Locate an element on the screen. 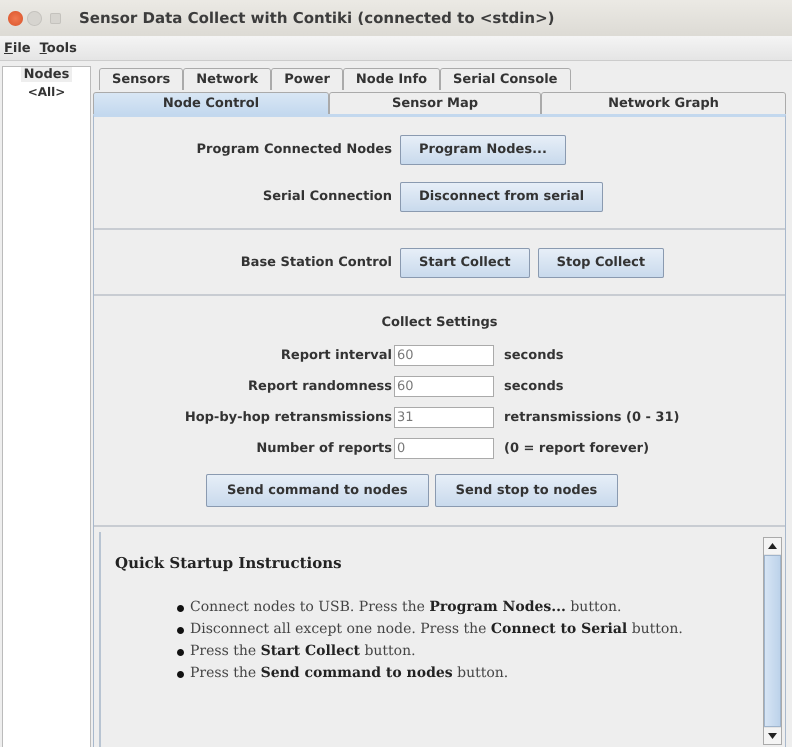 Image resolution: width=792 pixels, height=747 pixels. action-button: Send stop to nodes is located at coordinates (526, 490).